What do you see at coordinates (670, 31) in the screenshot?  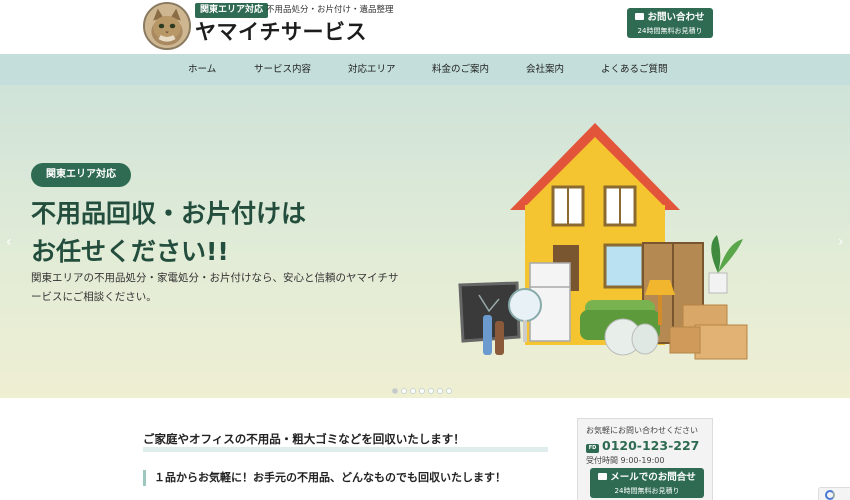 I see `contact-button-sub: 24時間無料お見積り` at bounding box center [670, 31].